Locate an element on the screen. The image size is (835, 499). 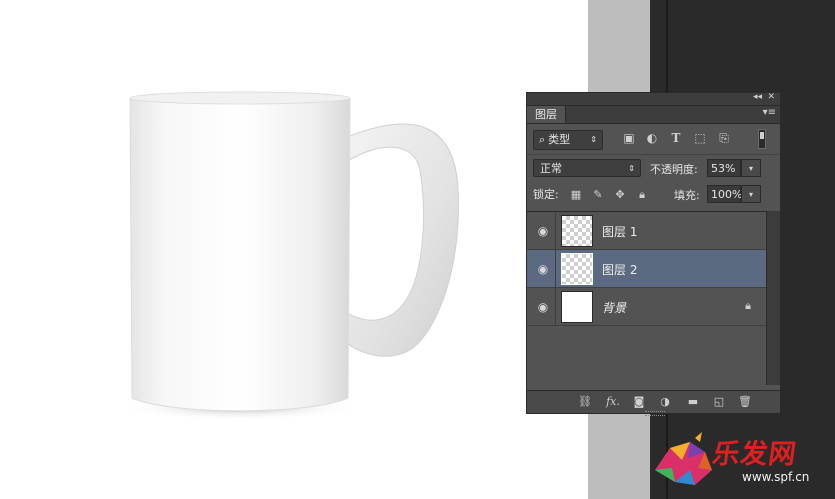
filter-toggle is located at coordinates (762, 139).